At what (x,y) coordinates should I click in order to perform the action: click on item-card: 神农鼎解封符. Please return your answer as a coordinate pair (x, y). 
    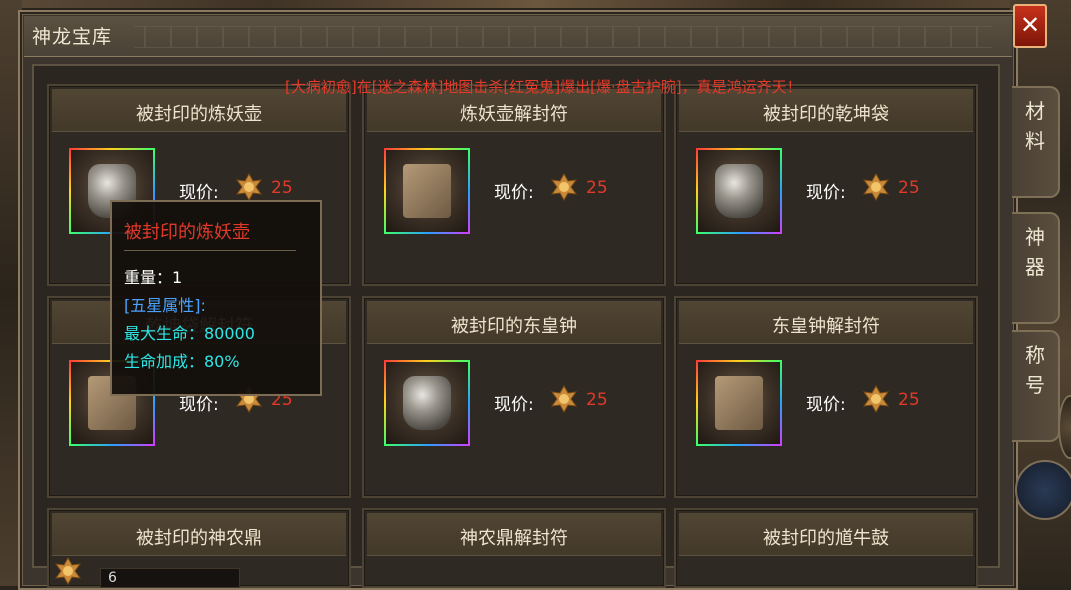
    Looking at the image, I should click on (514, 548).